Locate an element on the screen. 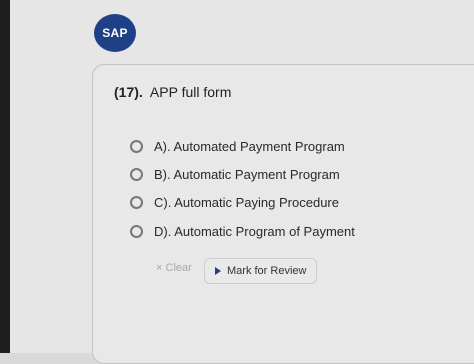 The height and width of the screenshot is (364, 474). subject-badge: SAP is located at coordinates (115, 33).